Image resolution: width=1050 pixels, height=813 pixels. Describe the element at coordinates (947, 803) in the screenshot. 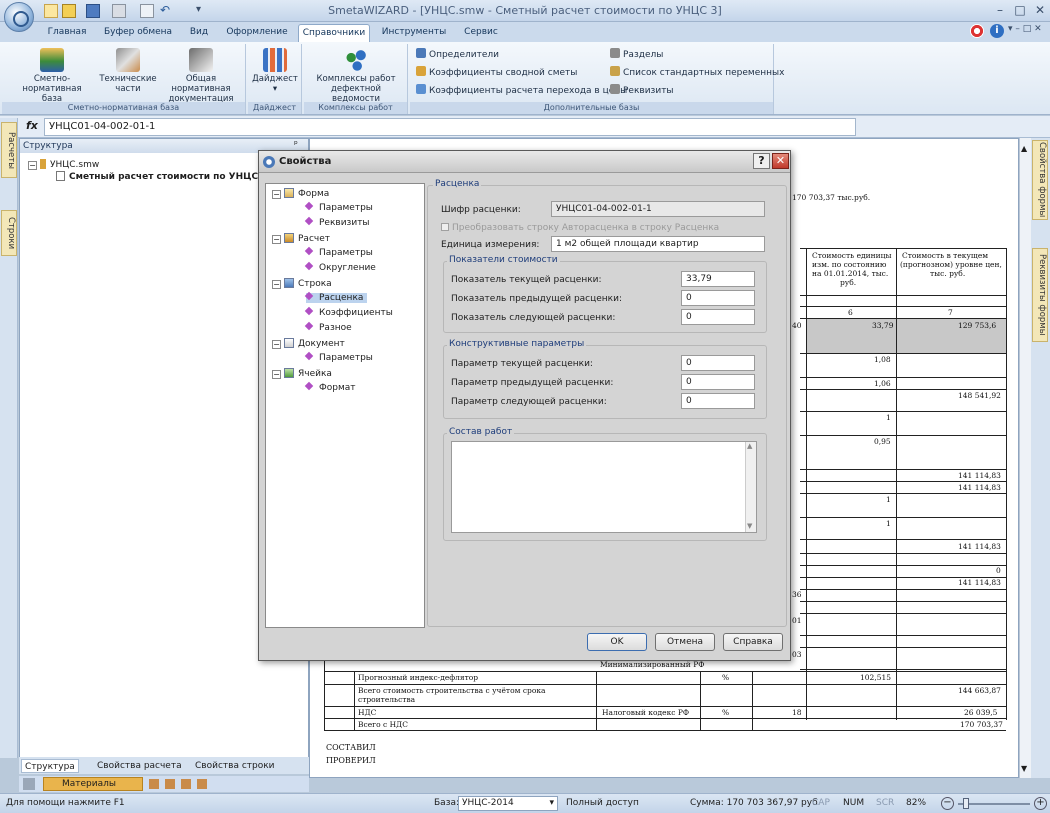

I see `zoom-out-icon: −` at that location.